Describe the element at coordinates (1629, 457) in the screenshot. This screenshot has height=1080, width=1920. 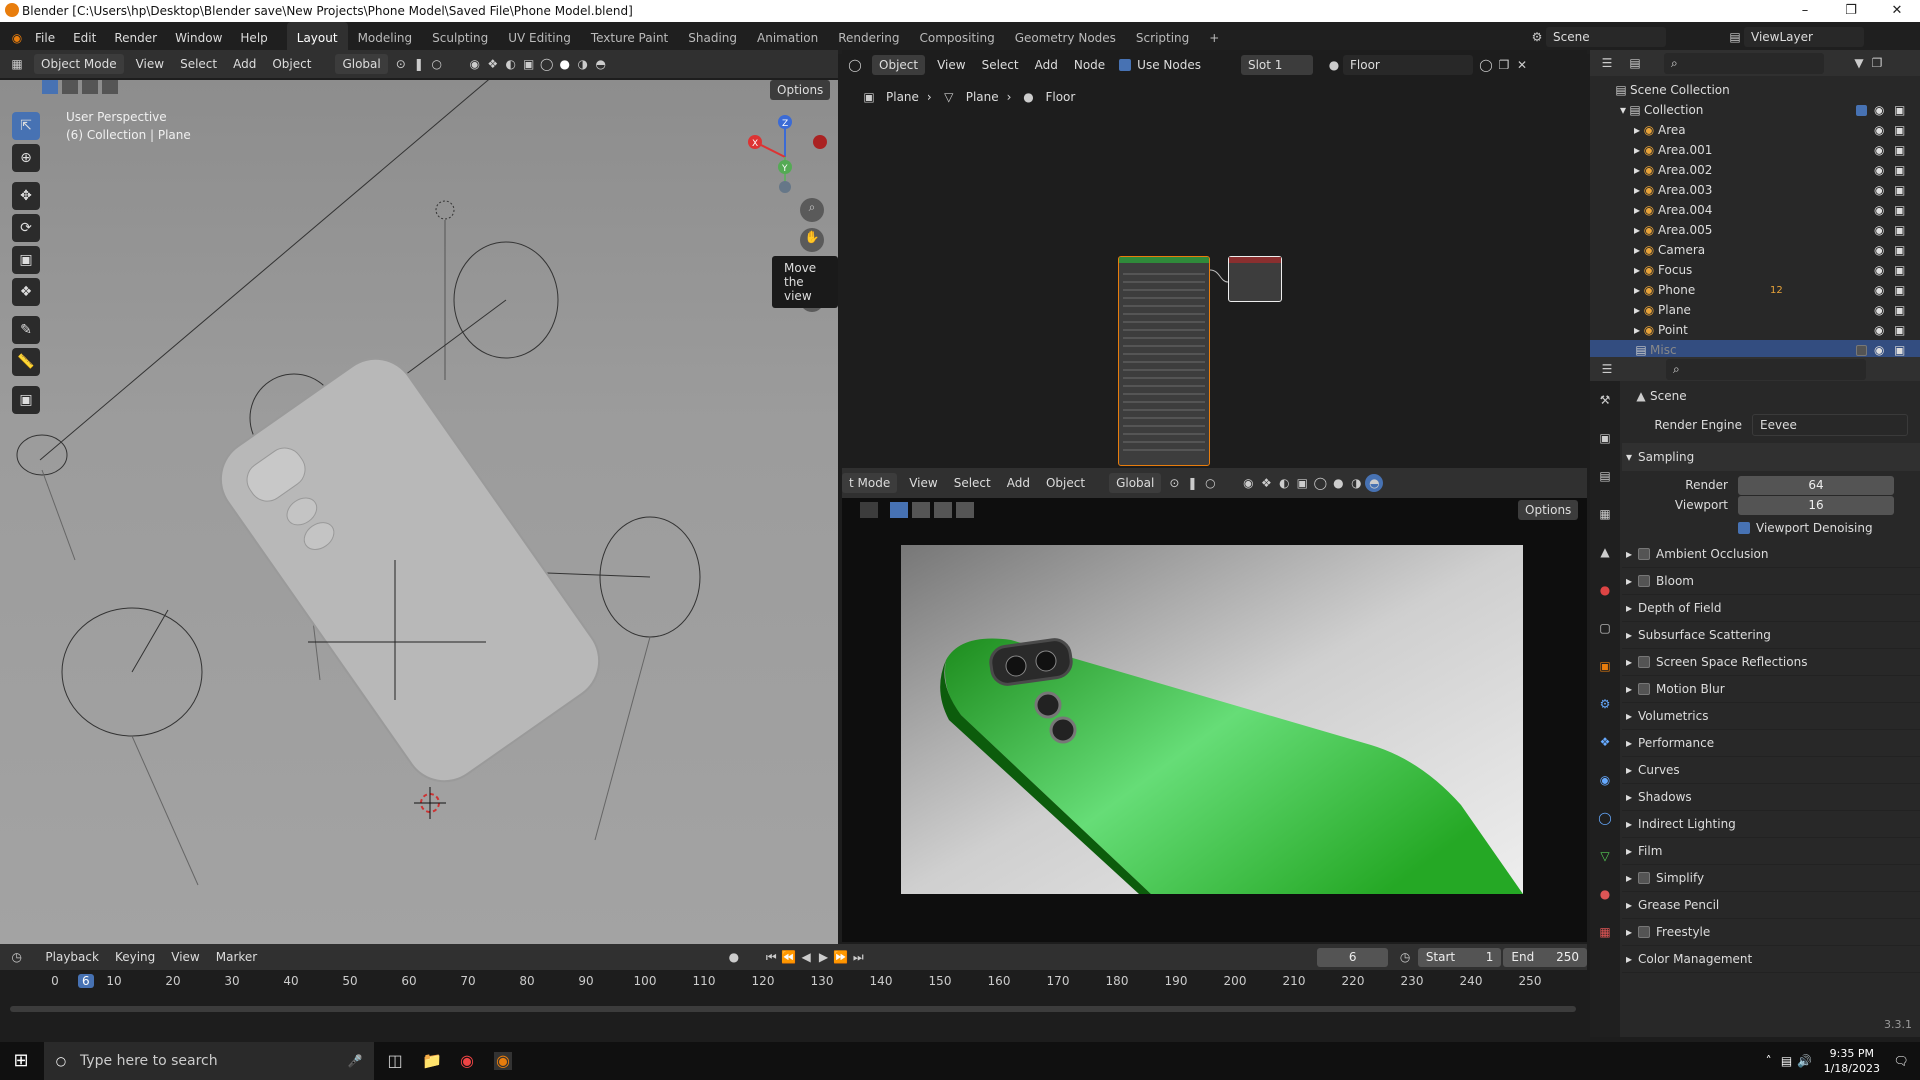
I see `expand-arrow-icon: ▾` at that location.